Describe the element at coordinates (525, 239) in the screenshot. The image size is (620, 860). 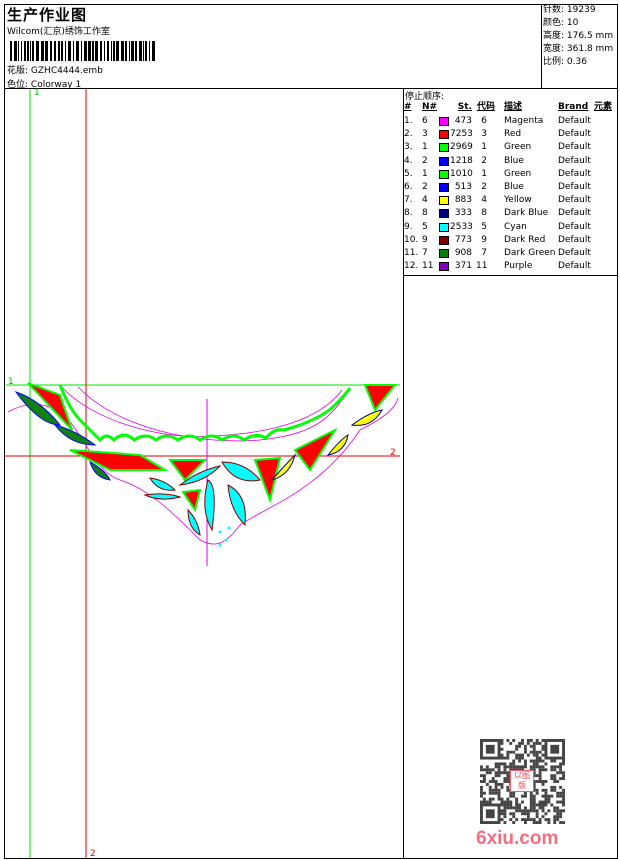
I see `row-desc: Dark Red` at that location.